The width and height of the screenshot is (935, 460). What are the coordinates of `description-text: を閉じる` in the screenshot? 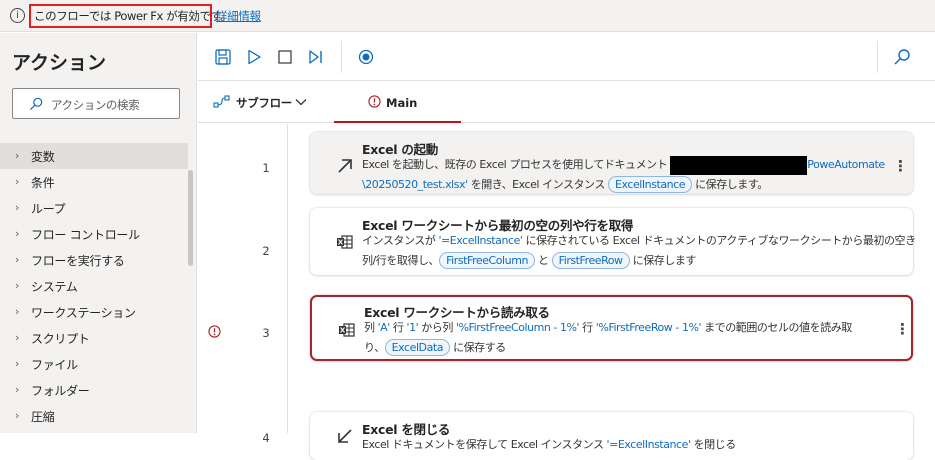 It's located at (713, 444).